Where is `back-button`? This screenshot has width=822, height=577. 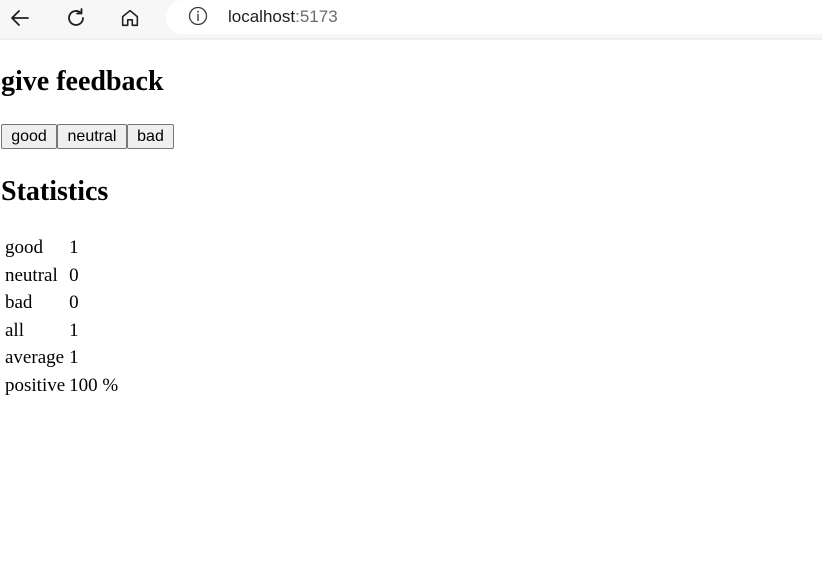
back-button is located at coordinates (20, 18).